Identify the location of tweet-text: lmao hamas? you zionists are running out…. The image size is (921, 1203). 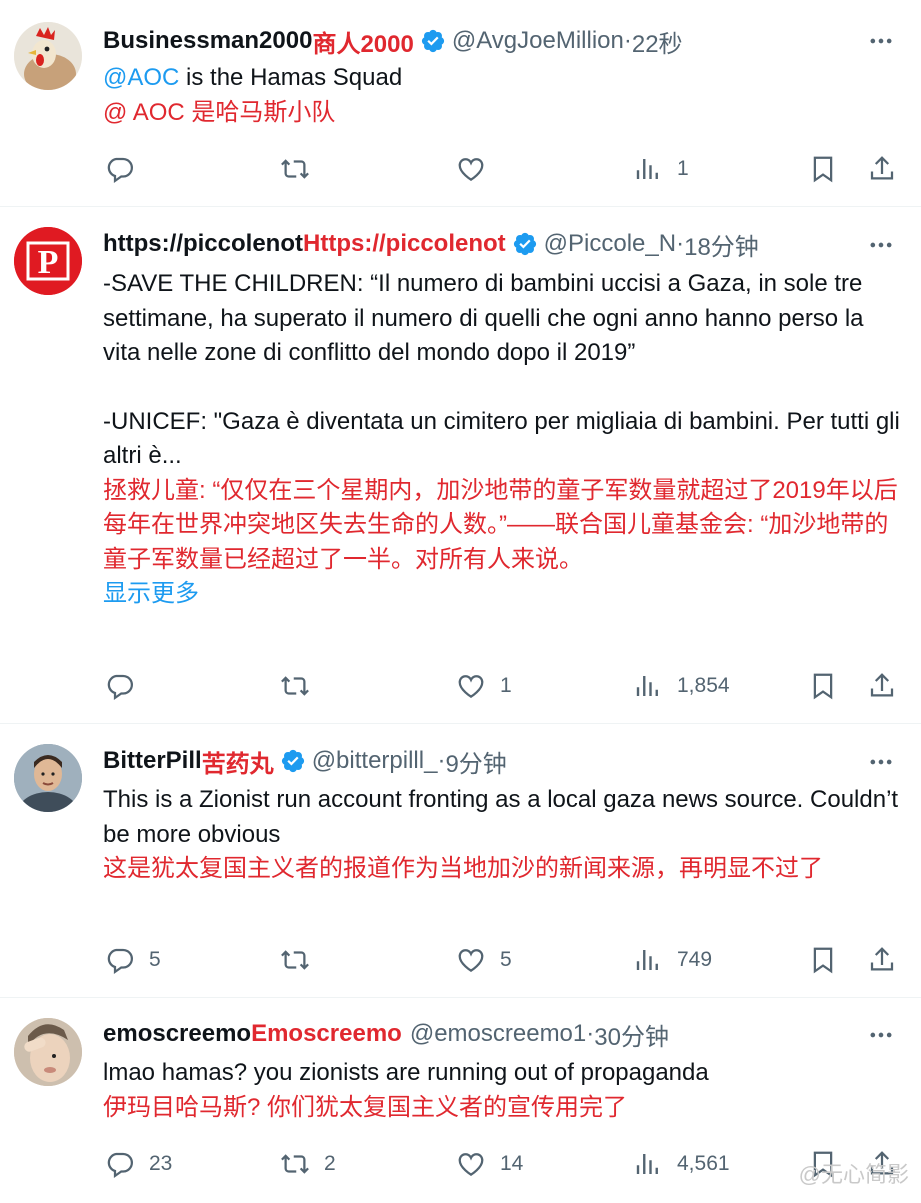
(502, 1090).